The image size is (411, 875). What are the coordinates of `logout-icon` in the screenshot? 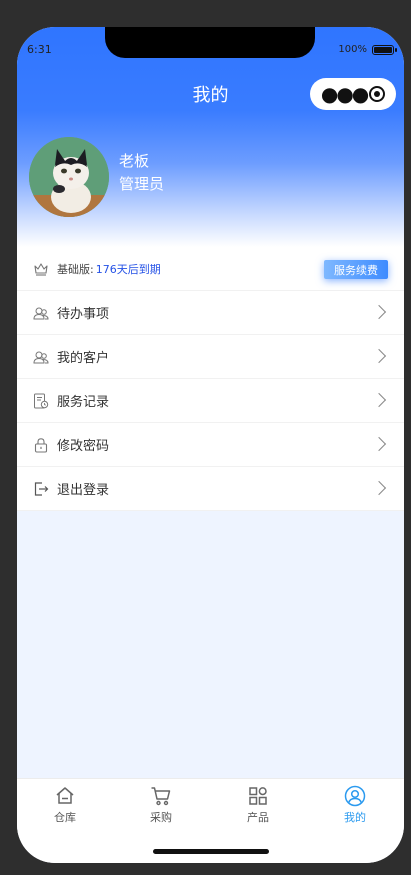 It's located at (41, 489).